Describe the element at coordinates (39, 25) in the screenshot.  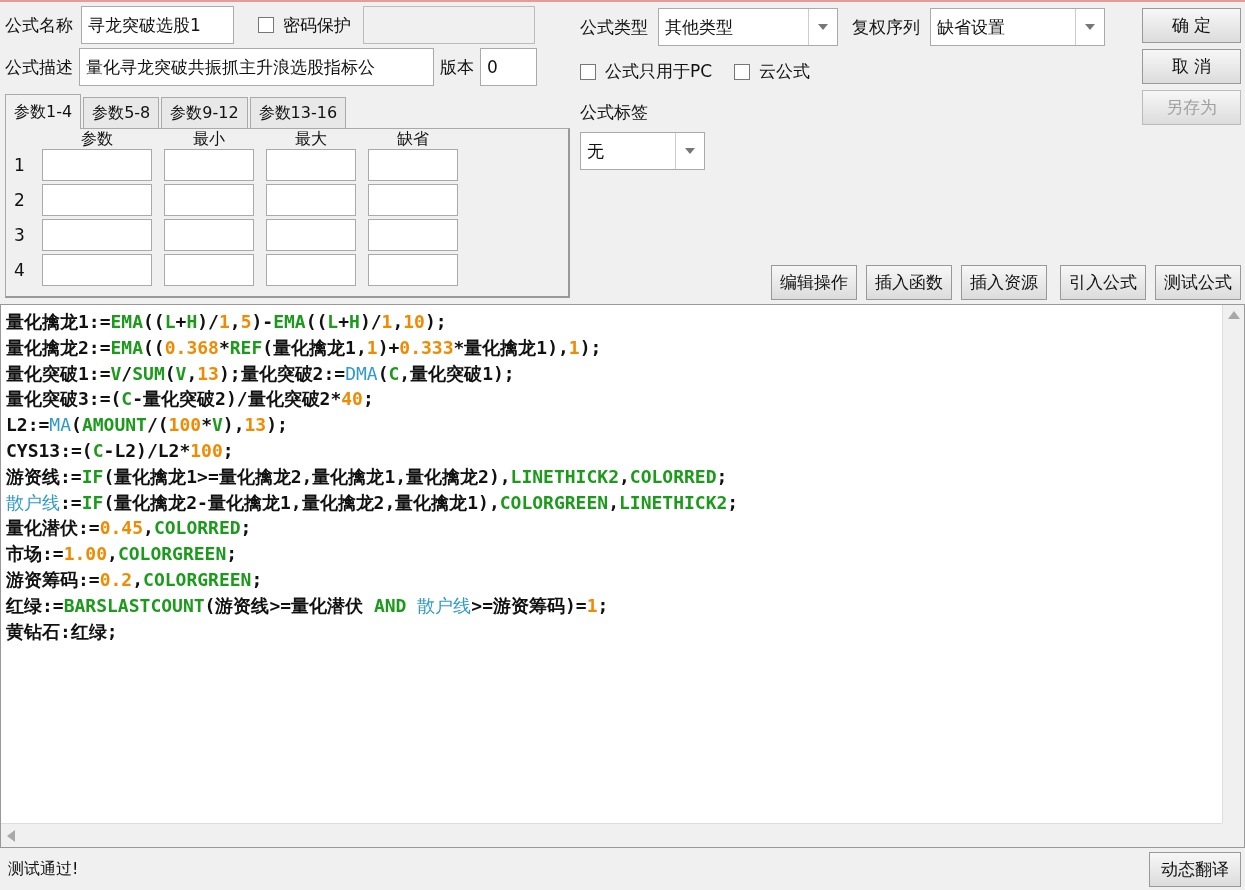
I see `field-label: 公式名称` at that location.